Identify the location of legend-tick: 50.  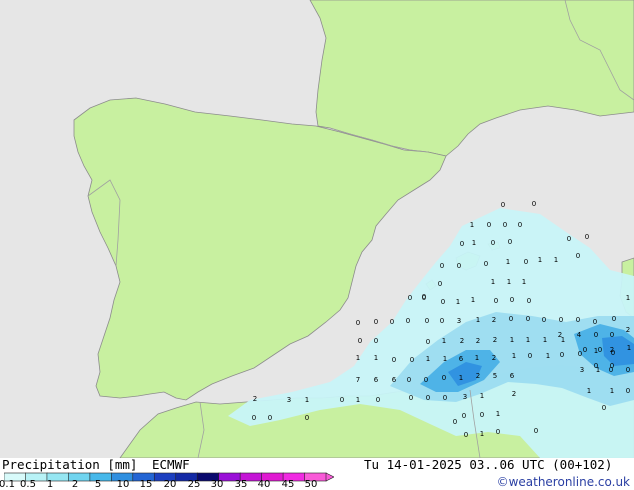
(311, 484).